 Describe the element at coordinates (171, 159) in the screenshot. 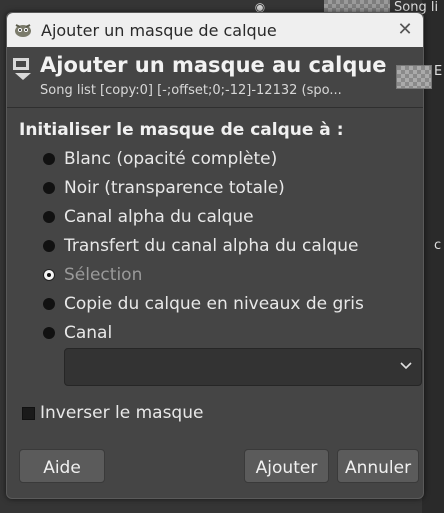

I see `option-label: Blanc (opacité complète)` at that location.